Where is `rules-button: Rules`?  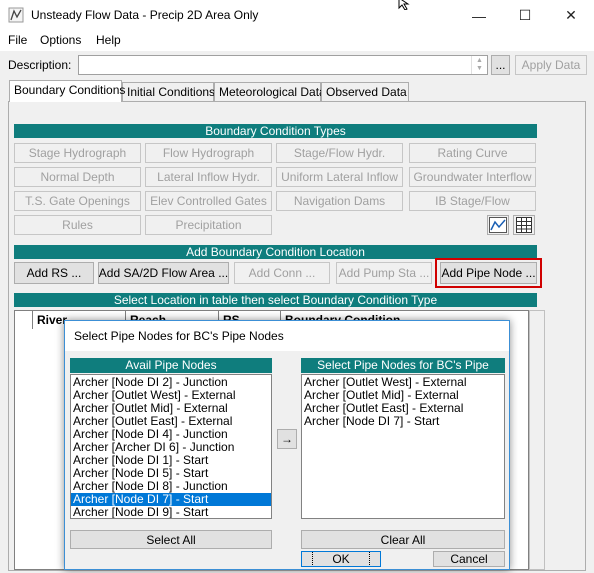
rules-button: Rules is located at coordinates (77, 225).